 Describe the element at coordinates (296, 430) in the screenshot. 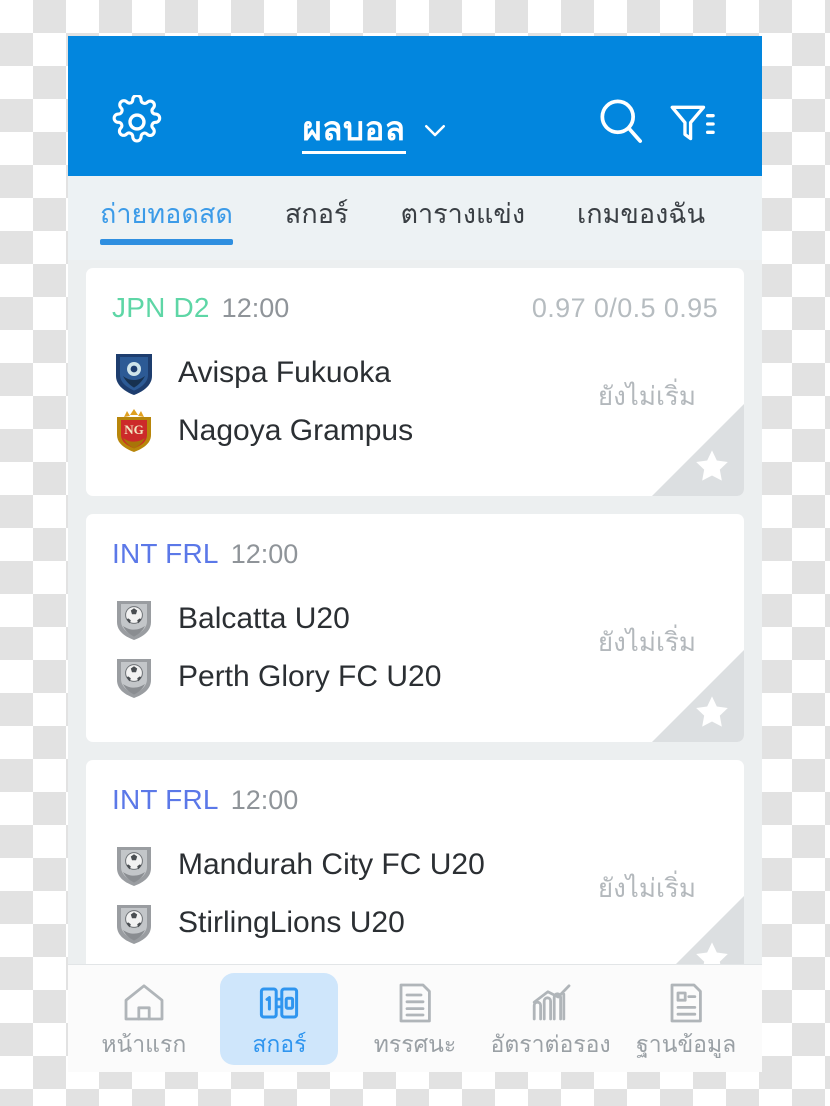

I see `away-team-name: Nagoya Grampus` at that location.